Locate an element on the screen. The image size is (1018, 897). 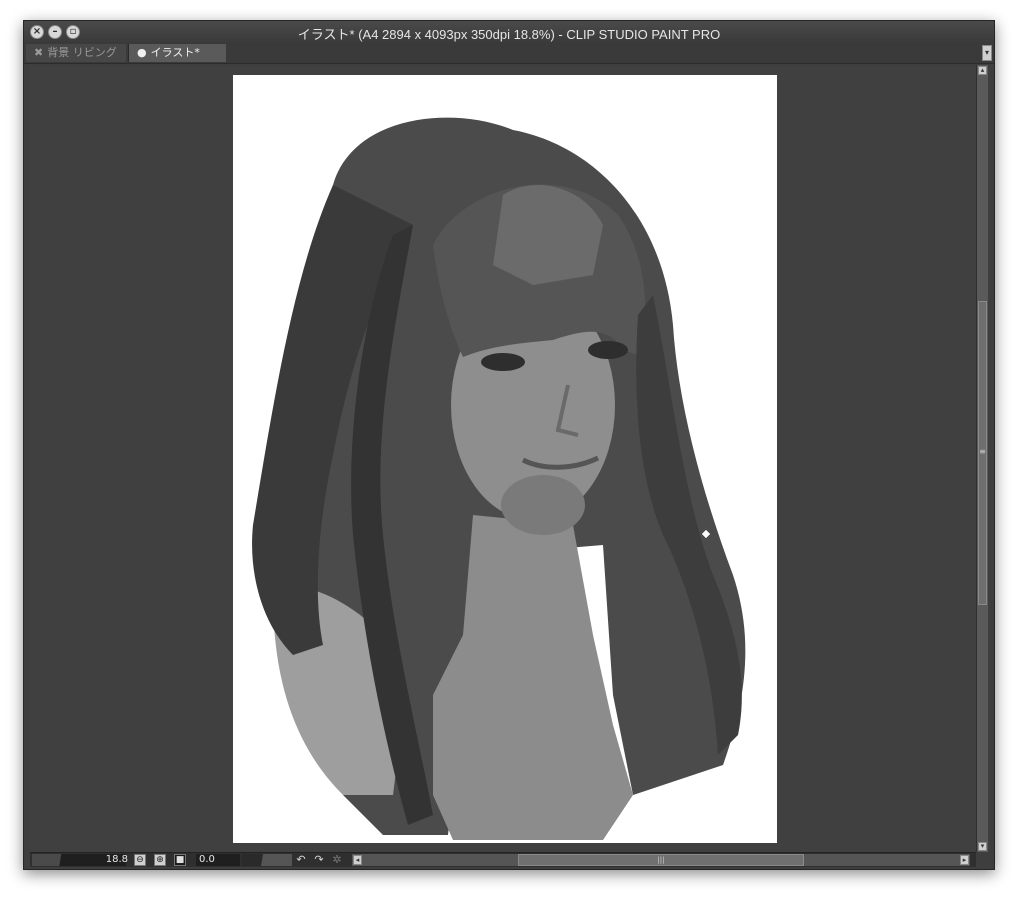
vertical-scroll-thumb: ≡ is located at coordinates (982, 453).